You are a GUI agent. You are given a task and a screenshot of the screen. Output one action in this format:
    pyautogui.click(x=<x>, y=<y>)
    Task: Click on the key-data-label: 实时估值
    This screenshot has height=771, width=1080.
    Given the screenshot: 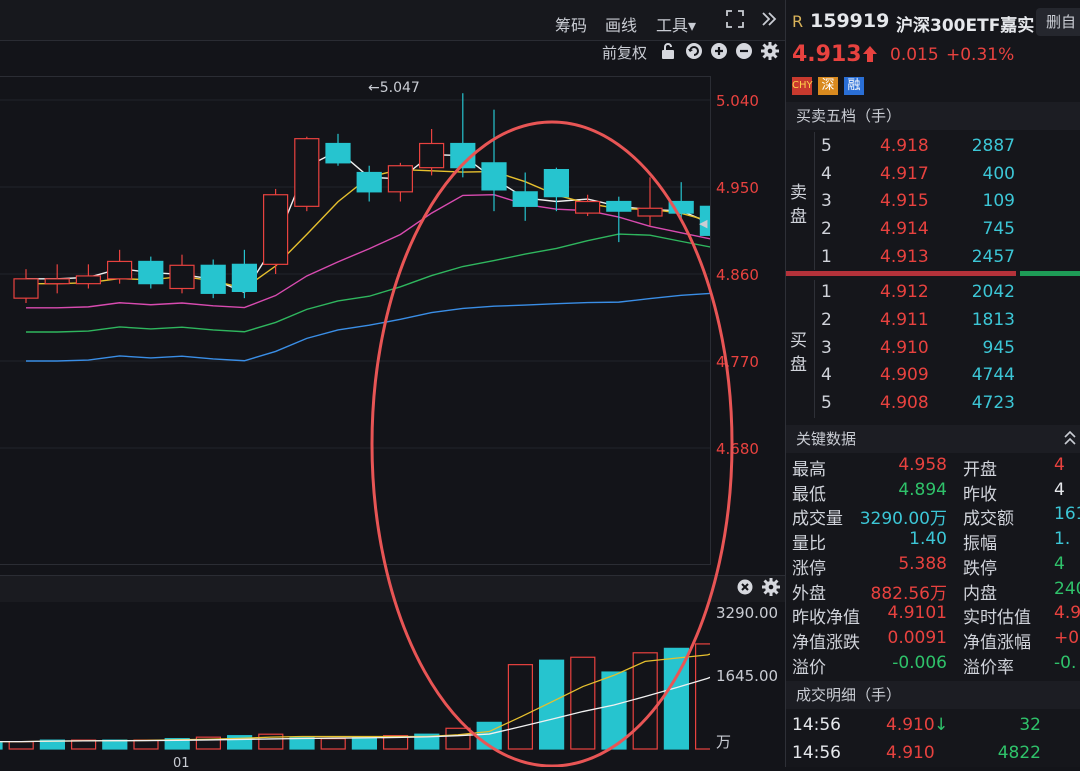 What is the action you would take?
    pyautogui.click(x=997, y=618)
    